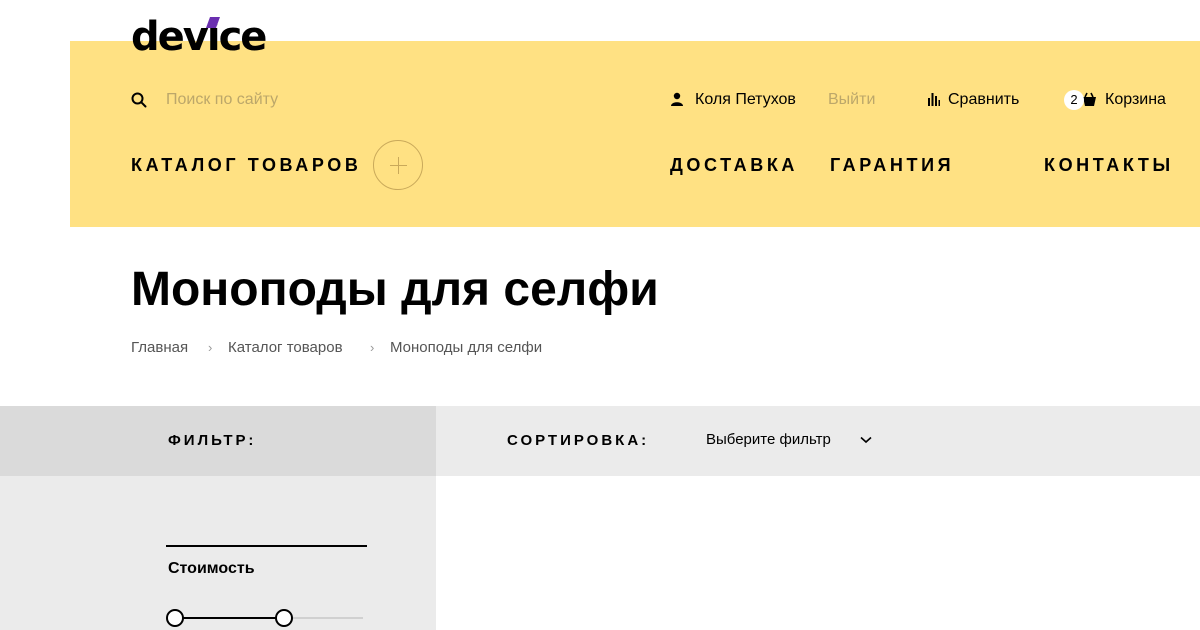 The image size is (1200, 630). What do you see at coordinates (246, 165) in the screenshot?
I see `nav-catalog: КАТАЛОГ ТОВАРОВ` at bounding box center [246, 165].